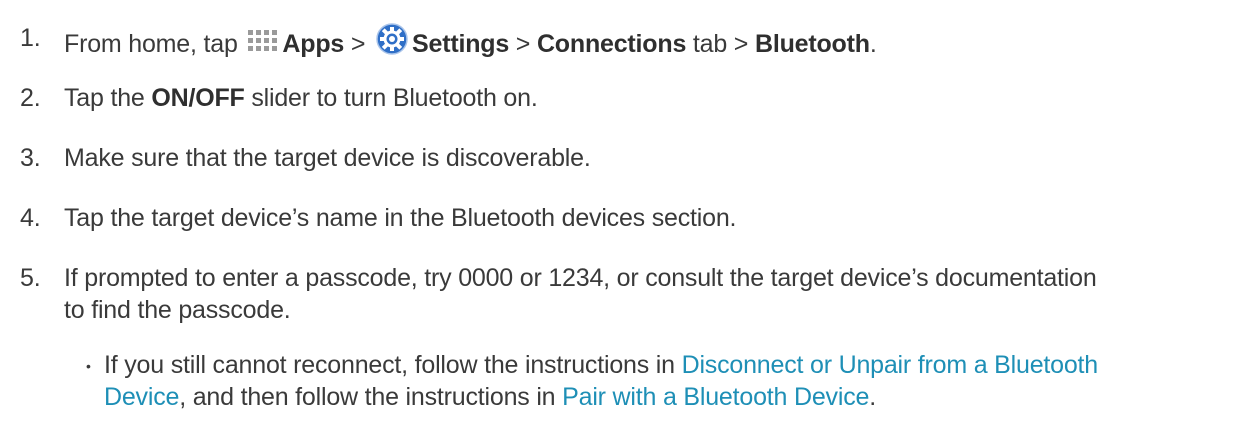 Image resolution: width=1250 pixels, height=423 pixels. I want to click on step-text-part: slider to turn Bluetooth on., so click(394, 98).